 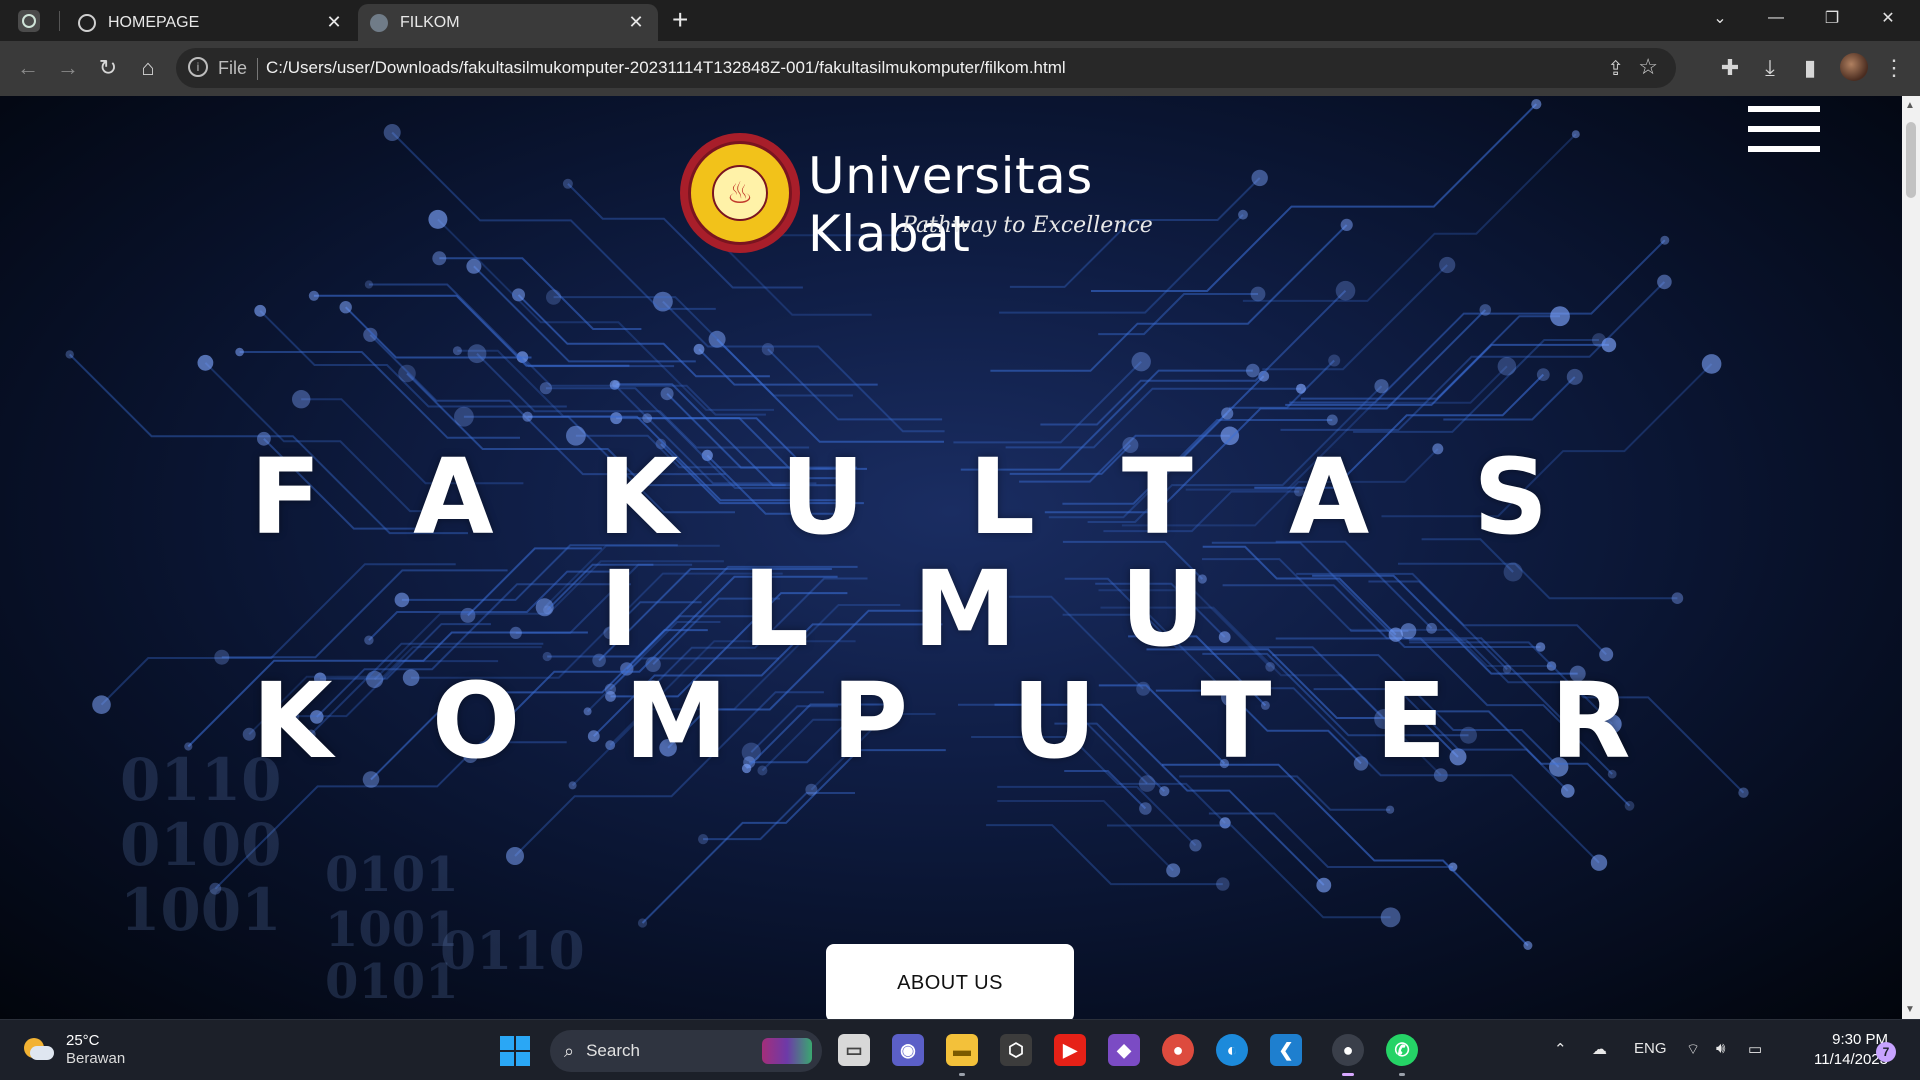 I want to click on university-seal: ♨, so click(x=740, y=193).